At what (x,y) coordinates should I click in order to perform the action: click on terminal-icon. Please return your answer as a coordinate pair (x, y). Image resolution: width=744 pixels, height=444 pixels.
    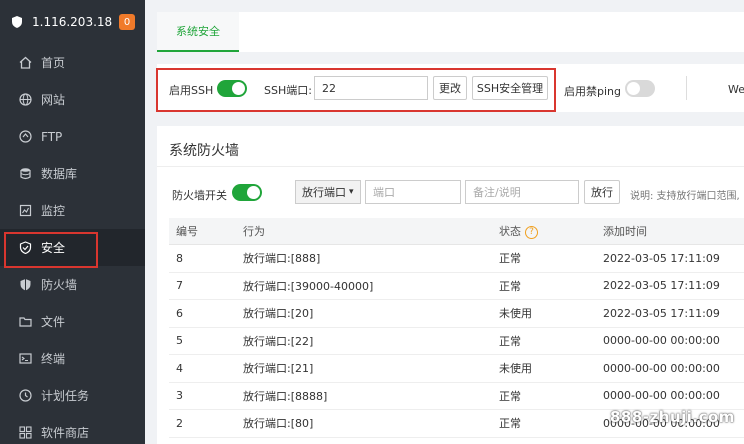
    Looking at the image, I should click on (25, 359).